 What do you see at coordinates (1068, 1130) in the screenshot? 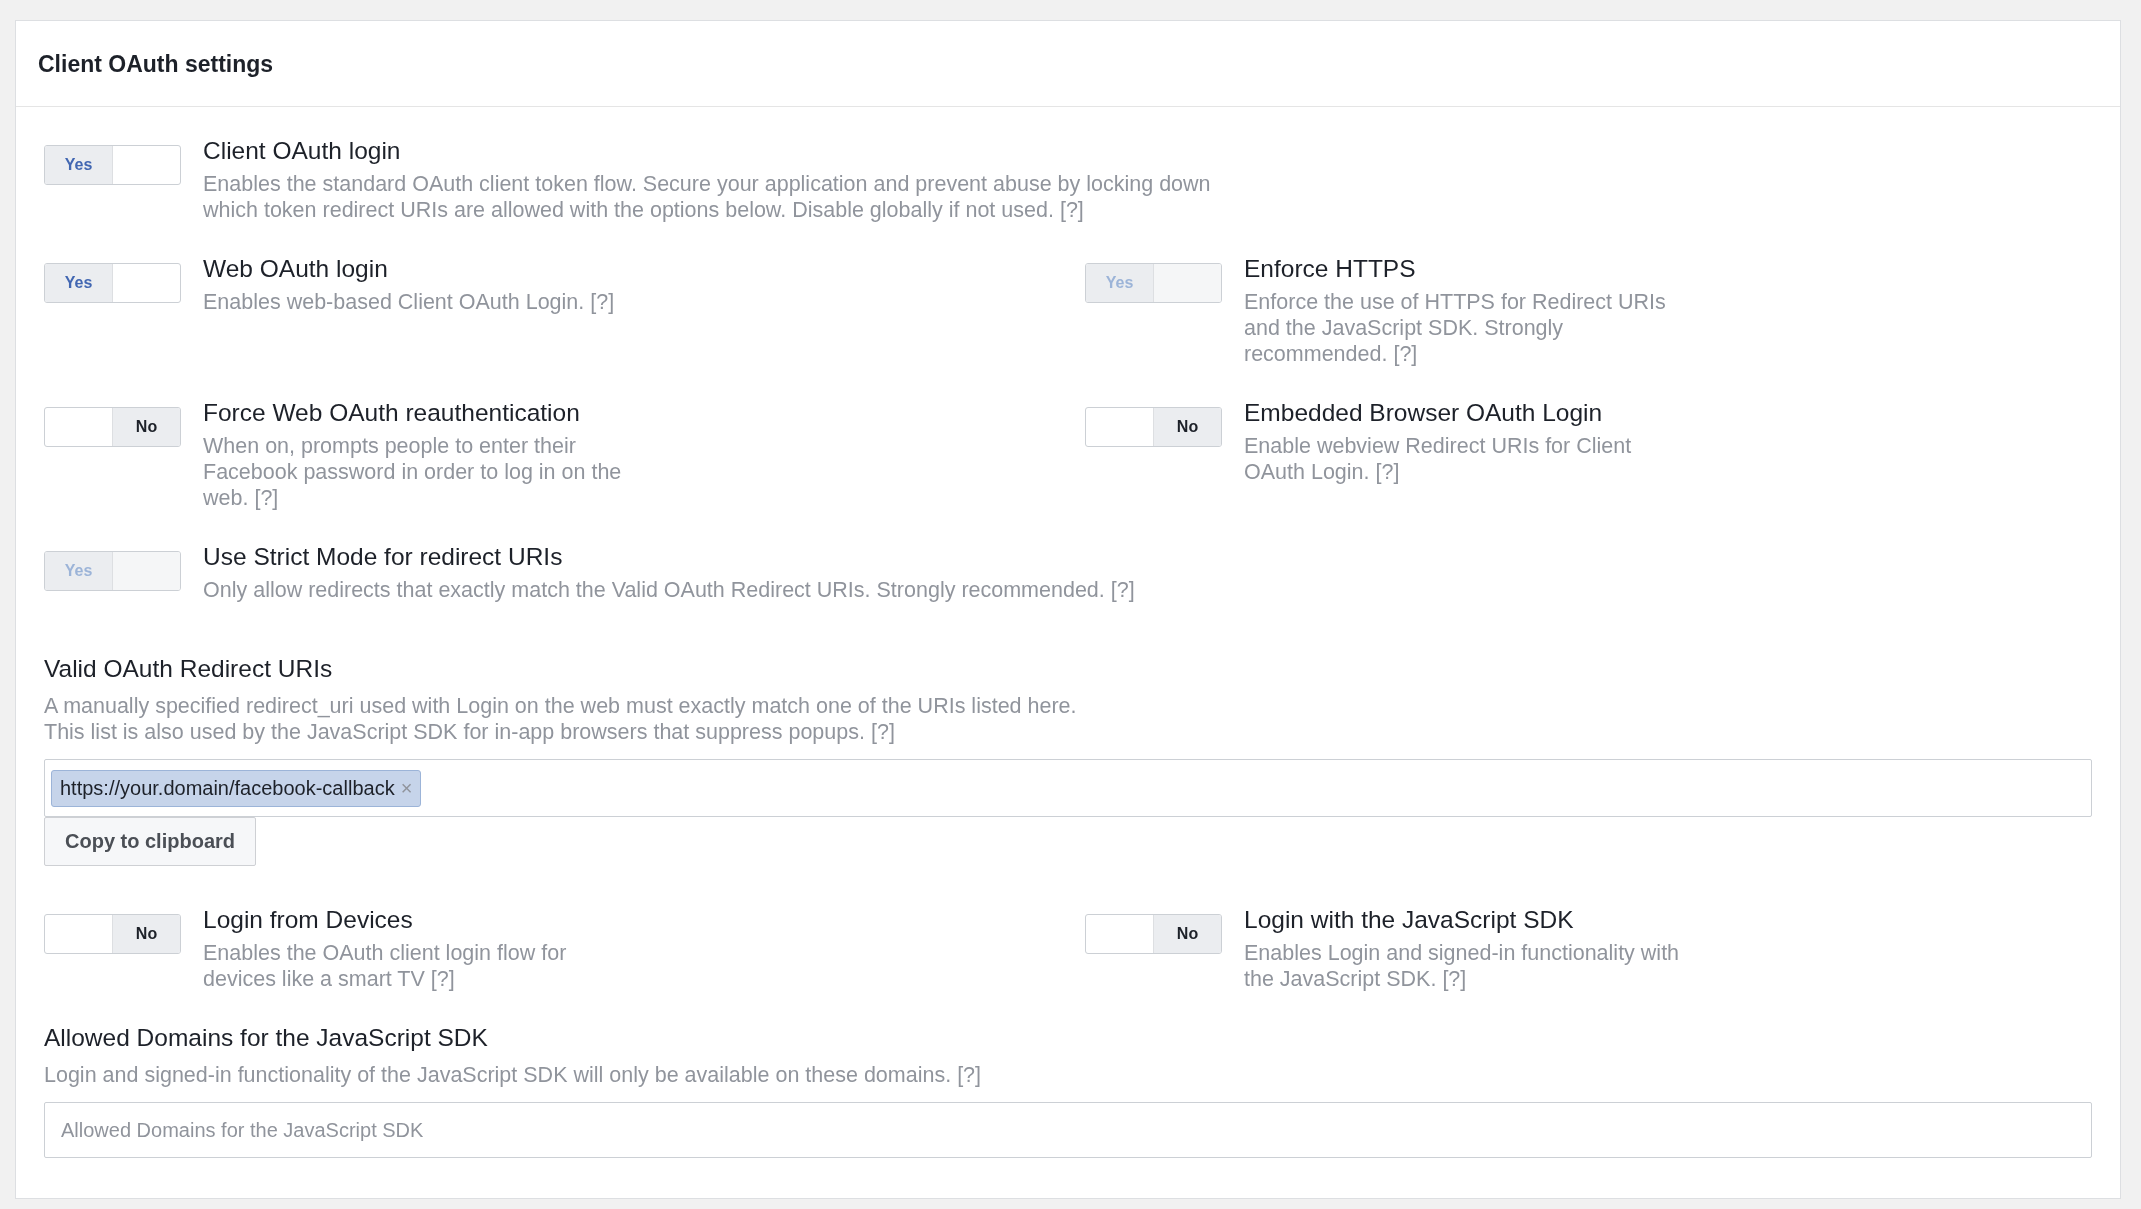
I see `domains-input: Allowed Domains for the JavaScript SDK` at bounding box center [1068, 1130].